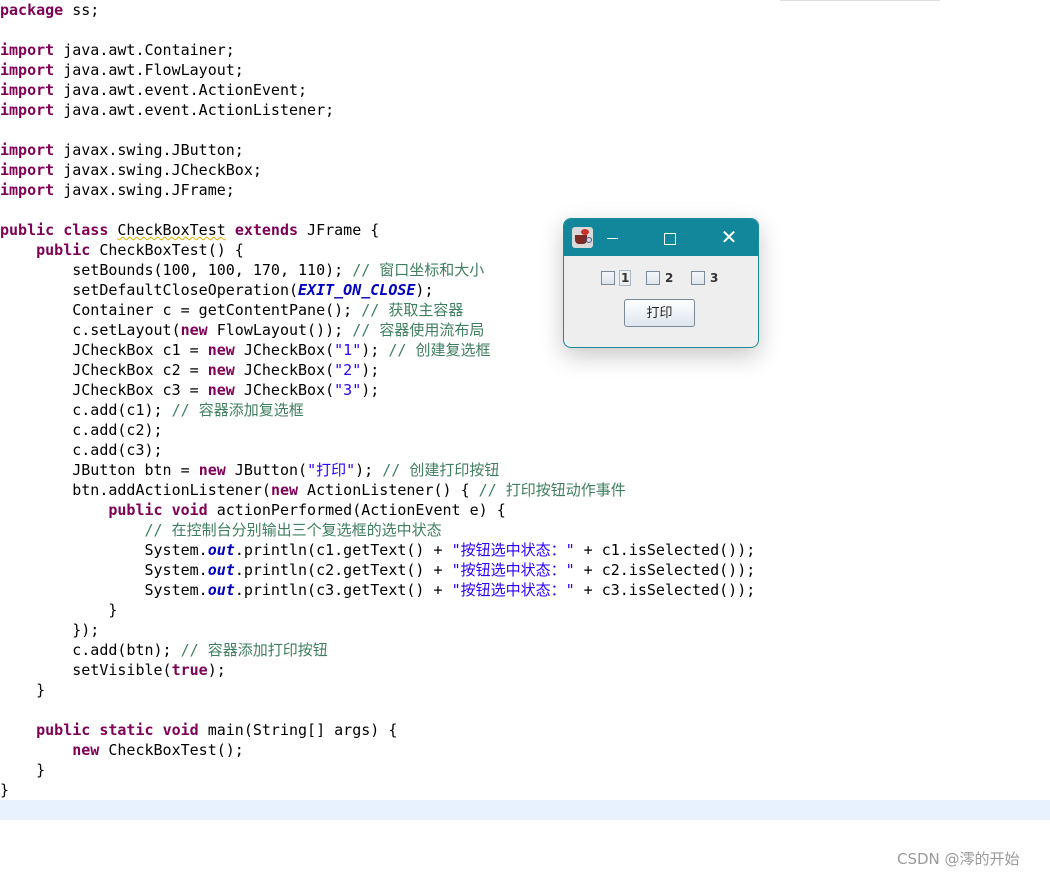 The height and width of the screenshot is (877, 1050). Describe the element at coordinates (525, 50) in the screenshot. I see `code-line: import java.awt.Container;` at that location.